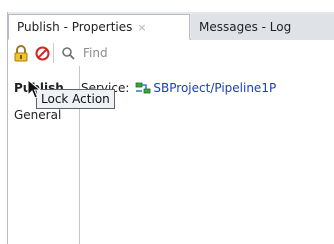 The height and width of the screenshot is (244, 334). I want to click on tab-strip: Publish - Properties × Messages - Log, so click(171, 26).